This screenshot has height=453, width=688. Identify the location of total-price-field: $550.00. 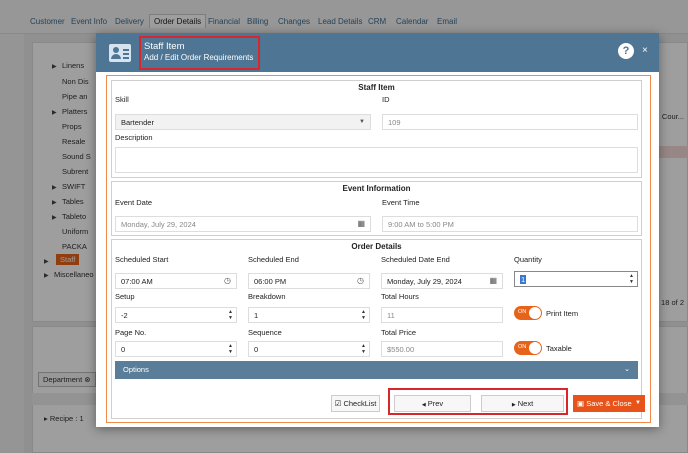
(442, 349).